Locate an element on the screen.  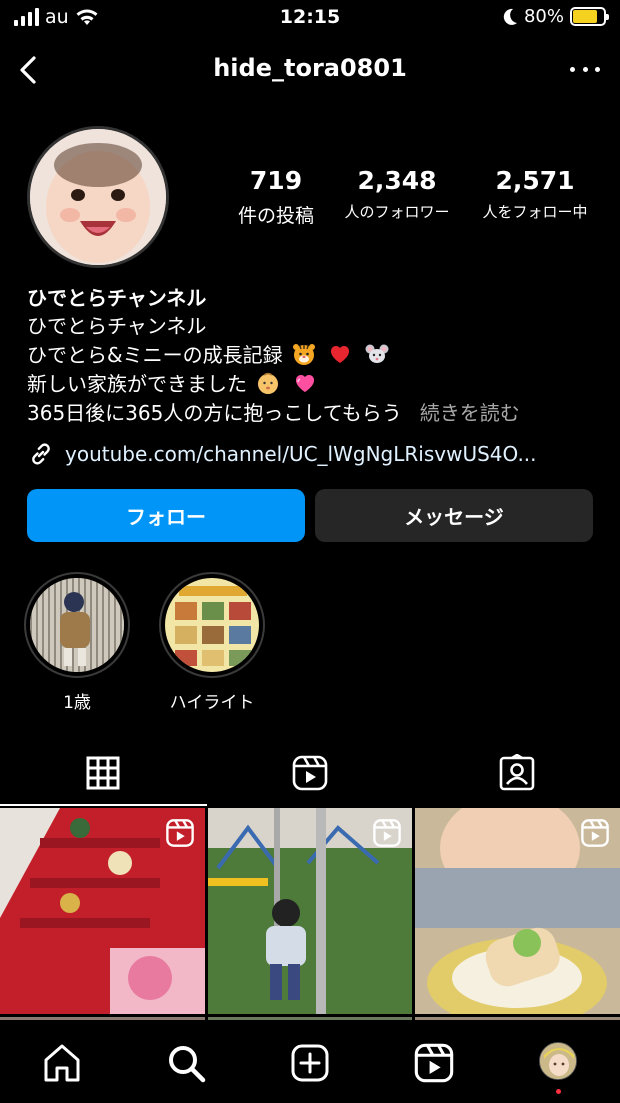
battery-charging-icon is located at coordinates (589, 16).